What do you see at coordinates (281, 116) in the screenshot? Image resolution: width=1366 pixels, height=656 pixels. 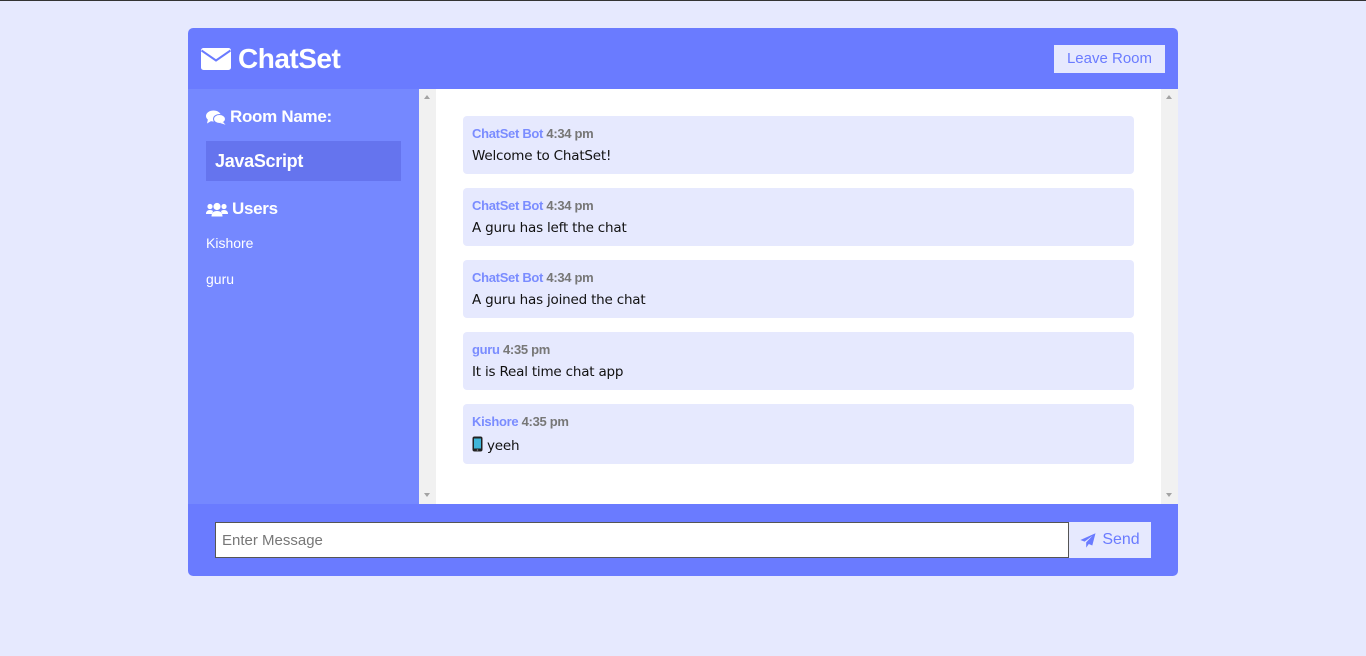 I see `room-heading-label: Room Name:` at bounding box center [281, 116].